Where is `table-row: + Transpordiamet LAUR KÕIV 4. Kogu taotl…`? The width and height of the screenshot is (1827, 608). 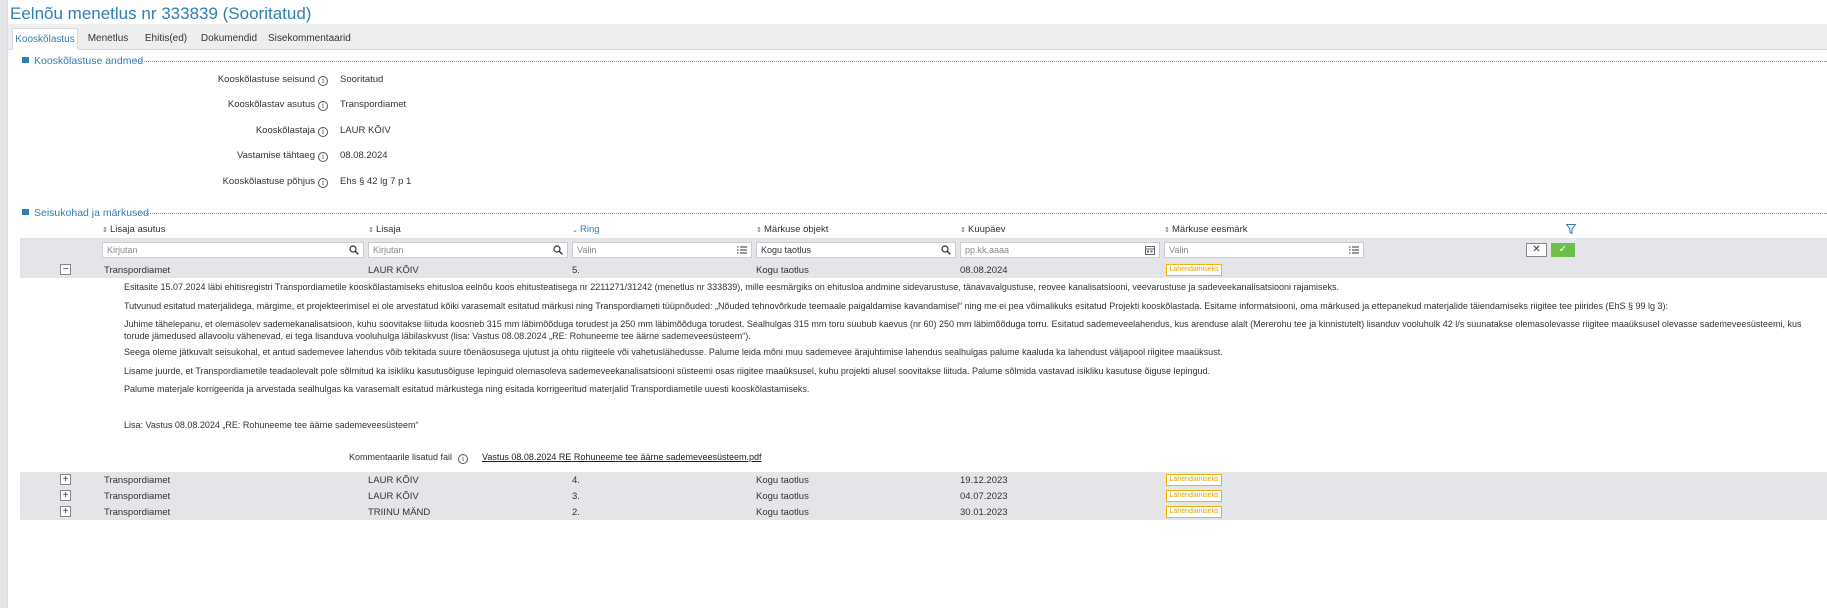
table-row: + Transpordiamet LAUR KÕIV 4. Kogu taotl… is located at coordinates (923, 480).